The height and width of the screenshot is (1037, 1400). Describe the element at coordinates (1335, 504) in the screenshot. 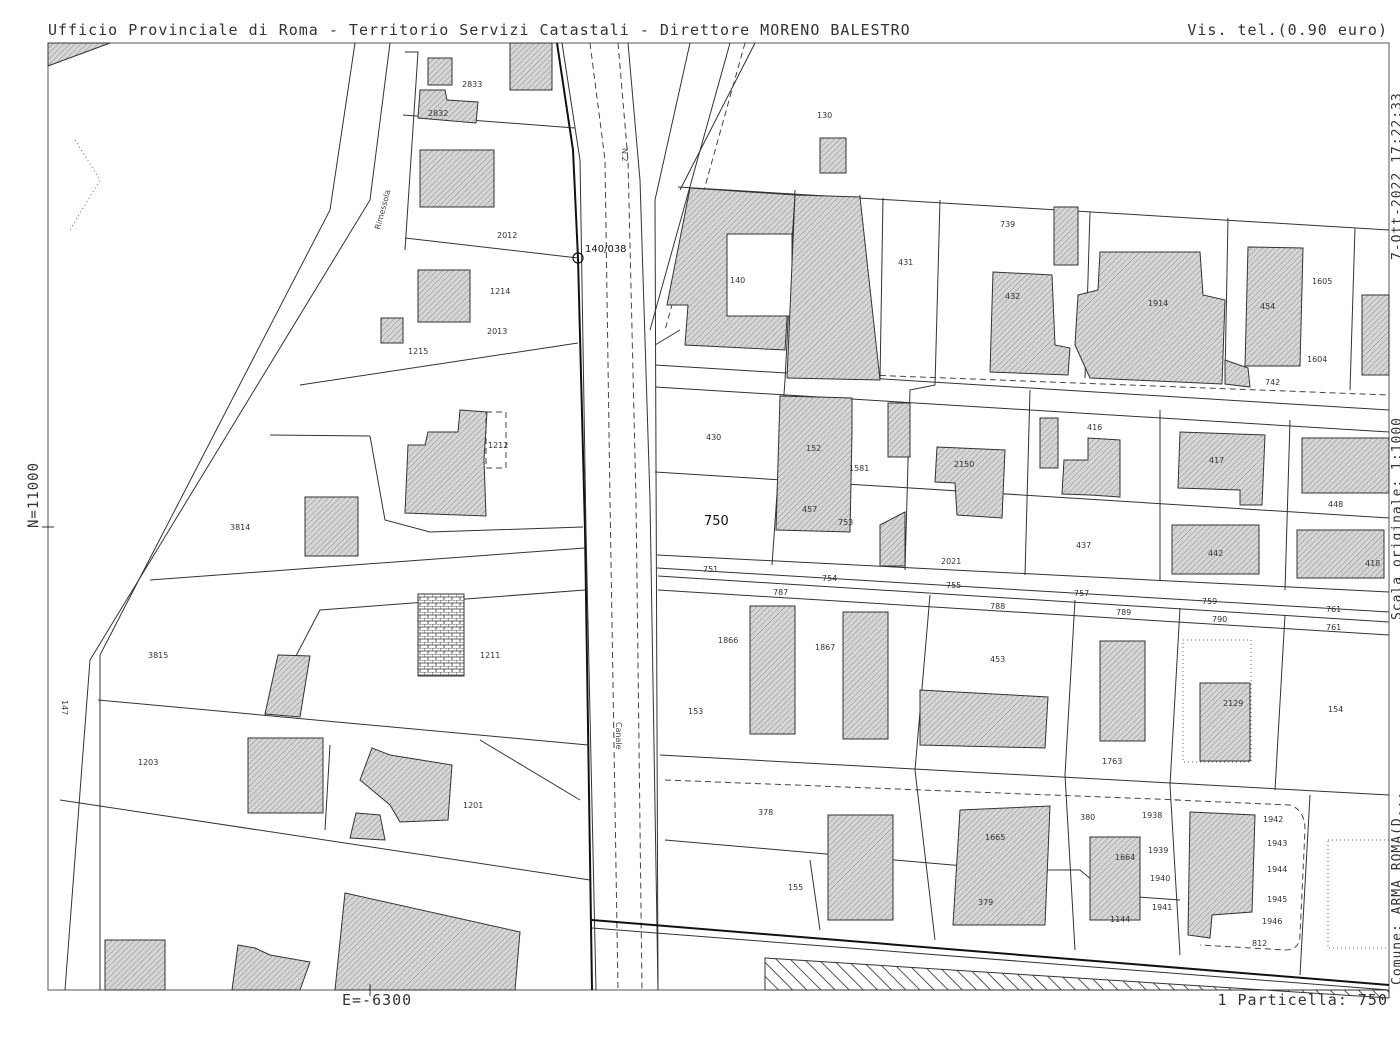

I see `parcel-label: 448` at that location.